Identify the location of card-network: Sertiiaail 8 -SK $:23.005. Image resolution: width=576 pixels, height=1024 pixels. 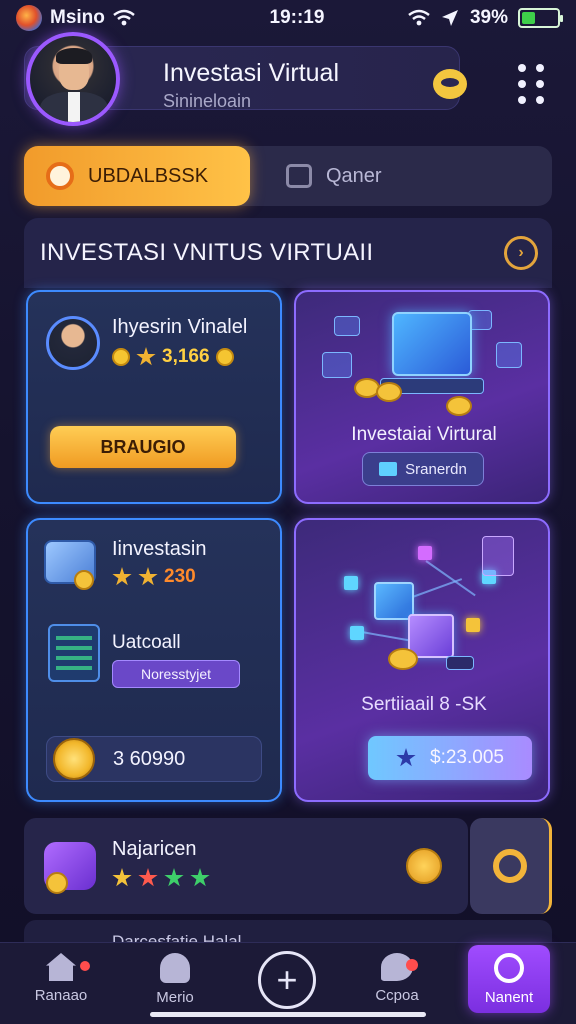
(422, 660).